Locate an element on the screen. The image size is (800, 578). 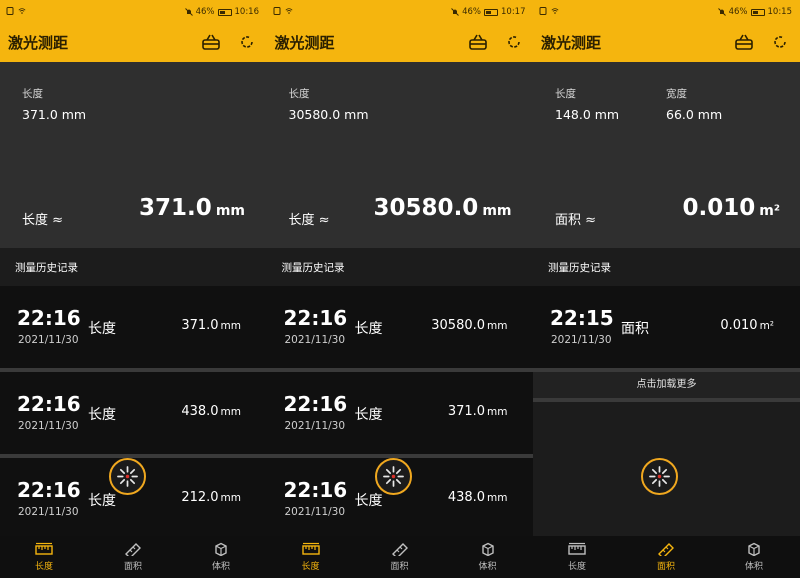
result-value: 371.0 mm is located at coordinates (192, 208).